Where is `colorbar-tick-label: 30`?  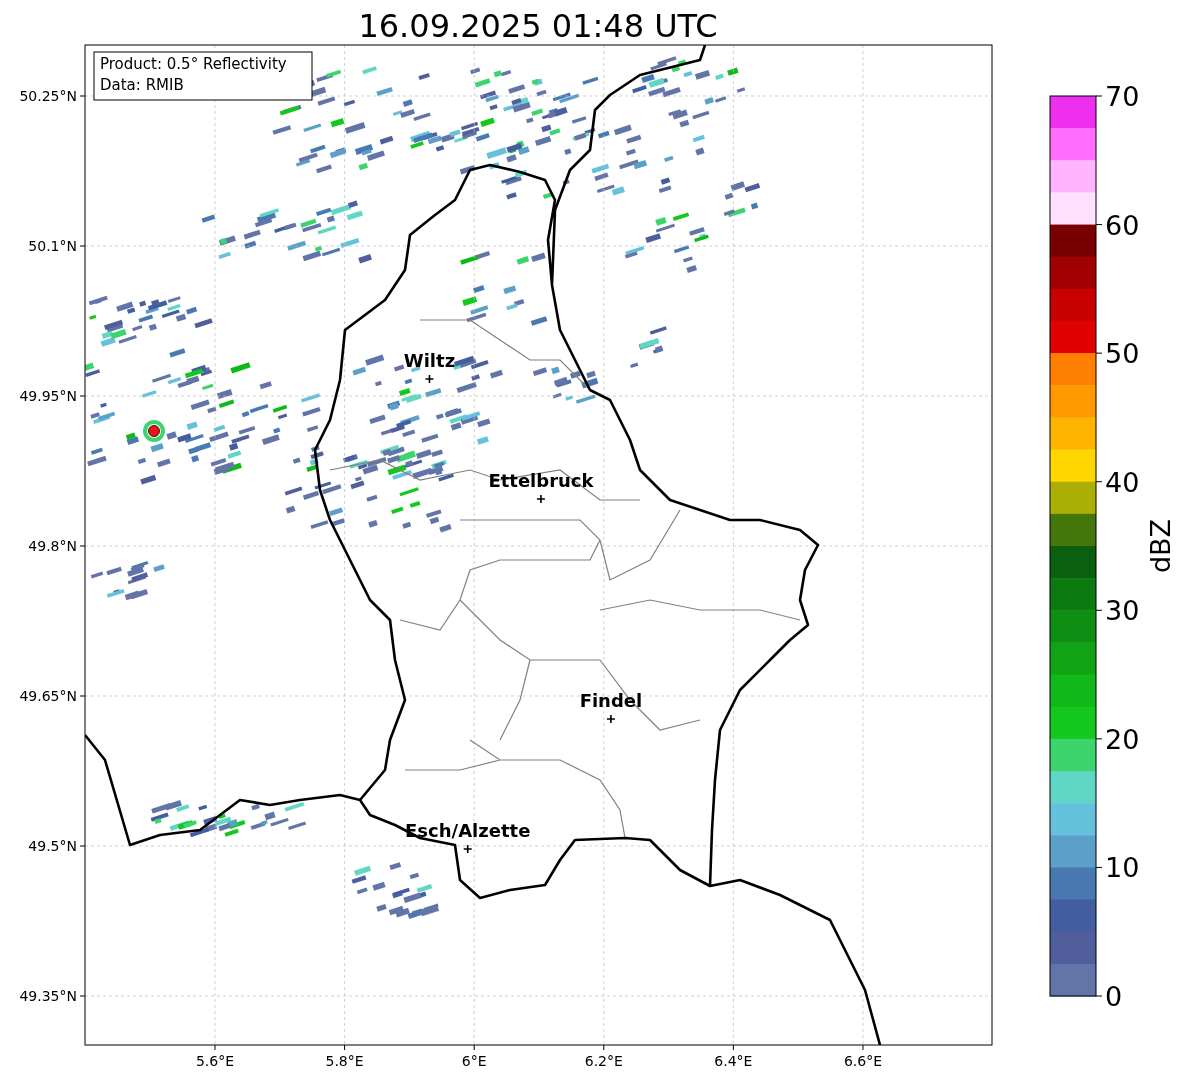
colorbar-tick-label: 30 is located at coordinates (1122, 611).